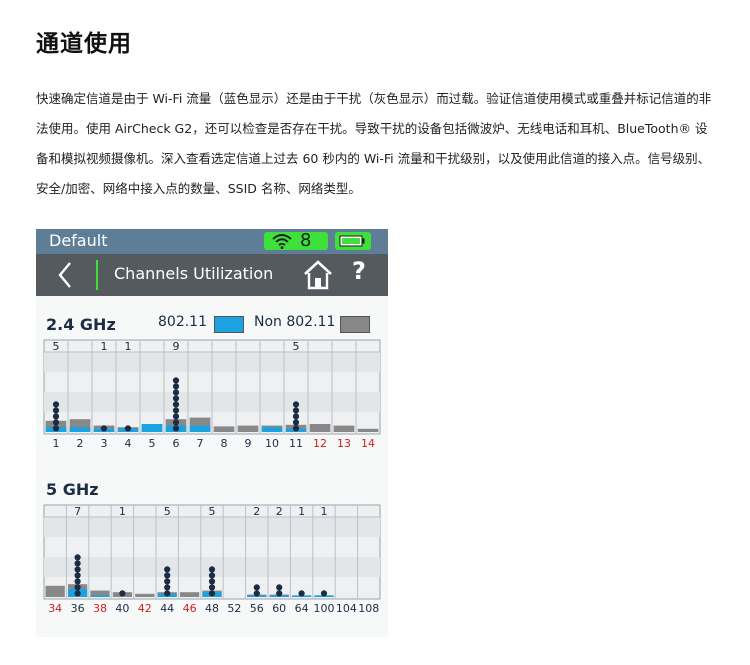 The image size is (750, 665). Describe the element at coordinates (212, 527) in the screenshot. I see `grid-band` at that location.